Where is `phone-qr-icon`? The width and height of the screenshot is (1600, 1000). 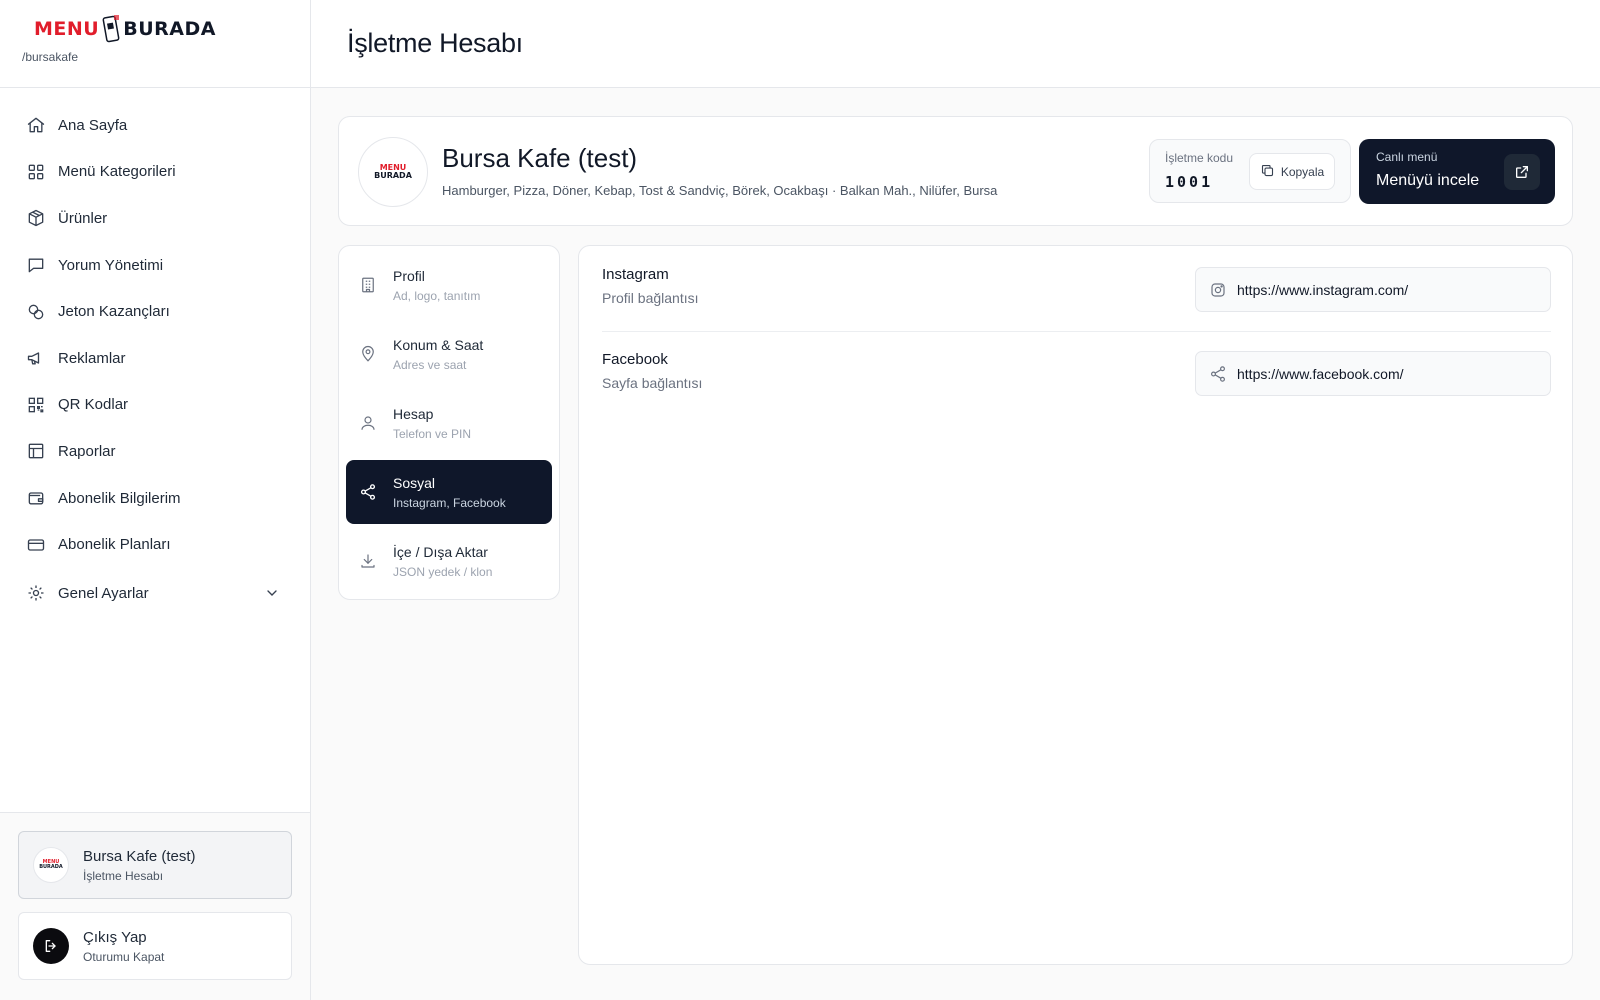
phone-qr-icon is located at coordinates (111, 29).